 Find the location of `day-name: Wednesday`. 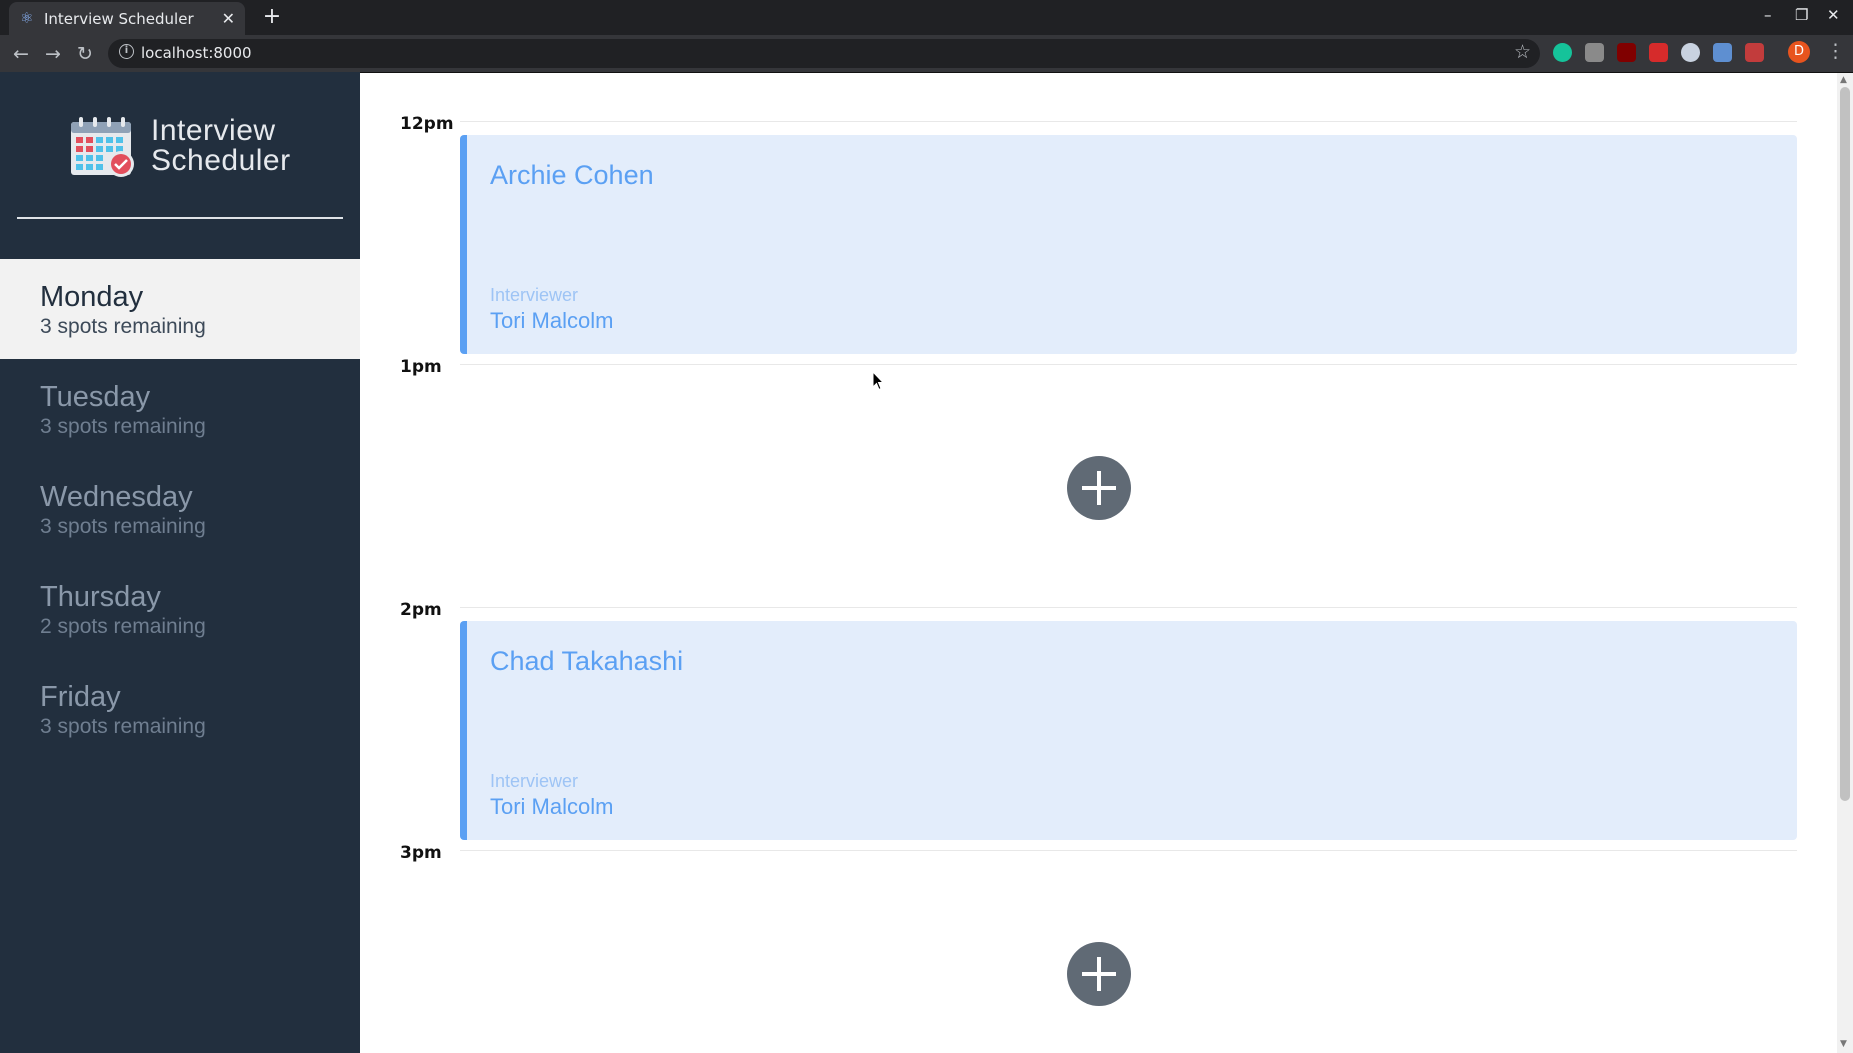

day-name: Wednesday is located at coordinates (116, 497).